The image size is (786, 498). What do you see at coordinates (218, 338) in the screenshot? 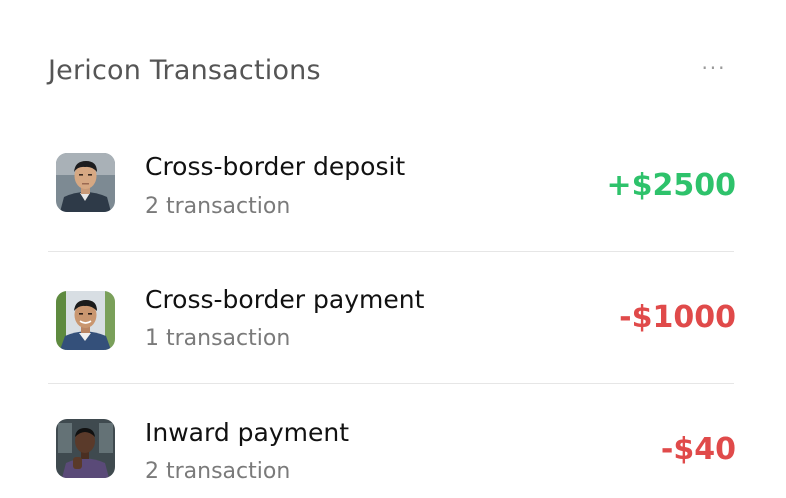
I see `transaction-count: 1 transaction` at bounding box center [218, 338].